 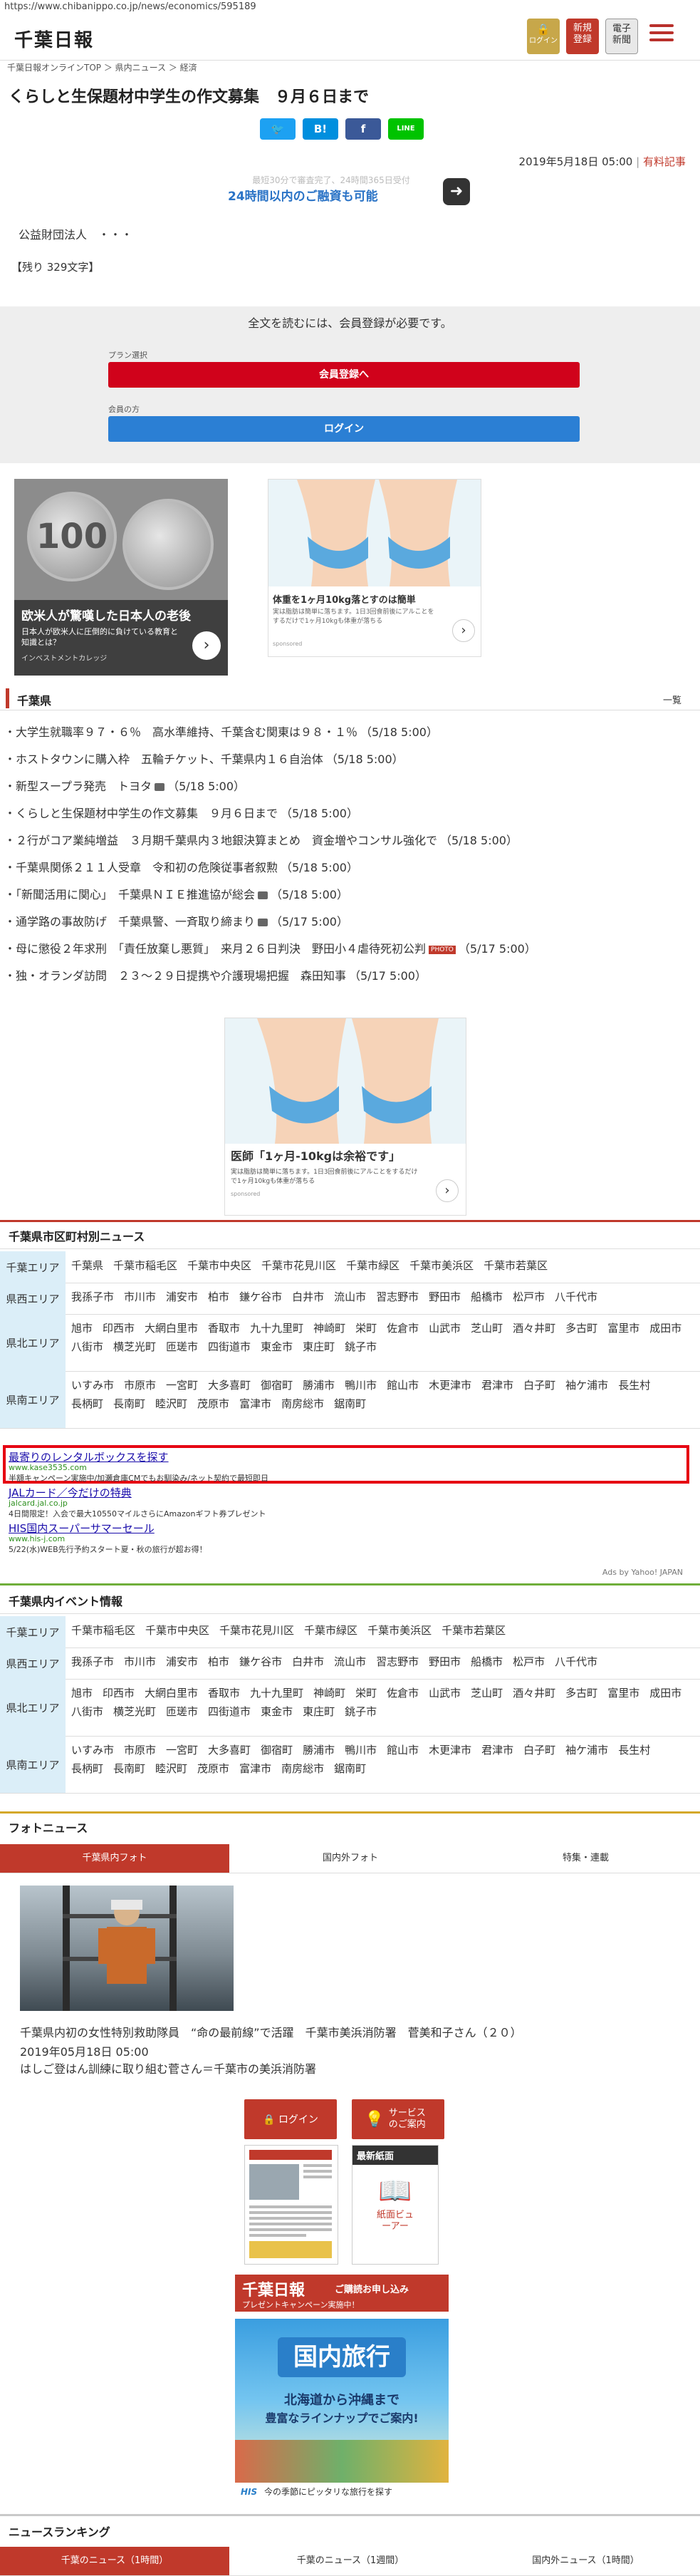 What do you see at coordinates (226, 840) in the screenshot?
I see `news-item-title: ２行がコア業純増益 ３月期千葉県内３地銀決算まとめ 資金増やコンサル強化で` at bounding box center [226, 840].